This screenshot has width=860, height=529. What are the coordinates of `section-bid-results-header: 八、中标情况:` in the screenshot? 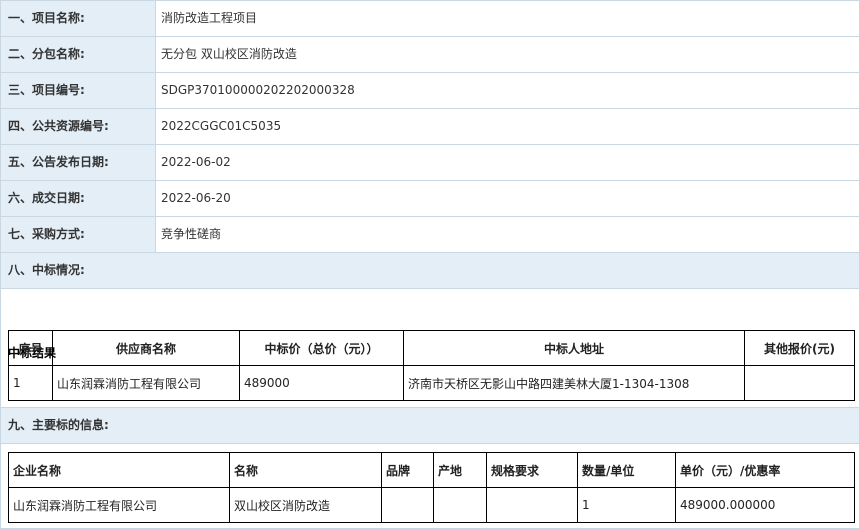 It's located at (430, 271).